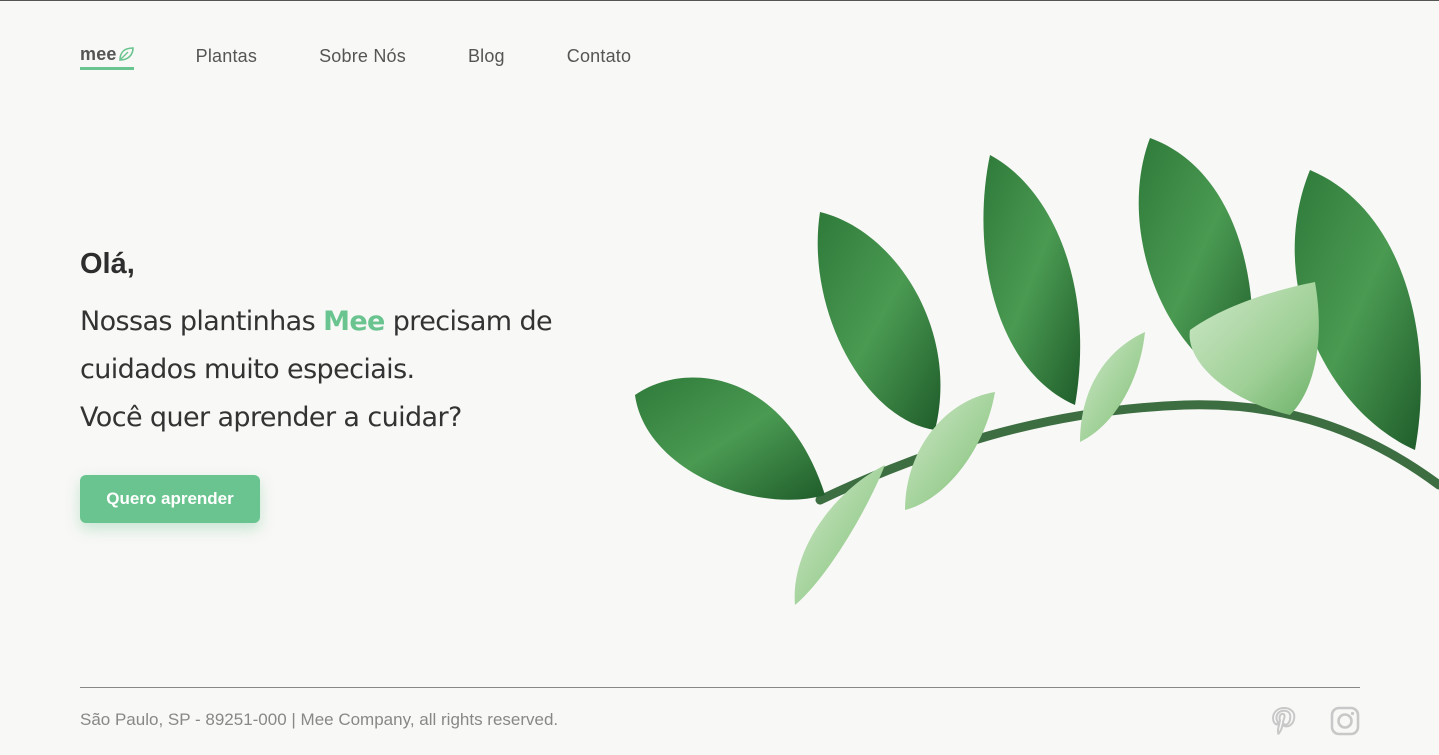  What do you see at coordinates (719, 0) in the screenshot?
I see `top-border` at bounding box center [719, 0].